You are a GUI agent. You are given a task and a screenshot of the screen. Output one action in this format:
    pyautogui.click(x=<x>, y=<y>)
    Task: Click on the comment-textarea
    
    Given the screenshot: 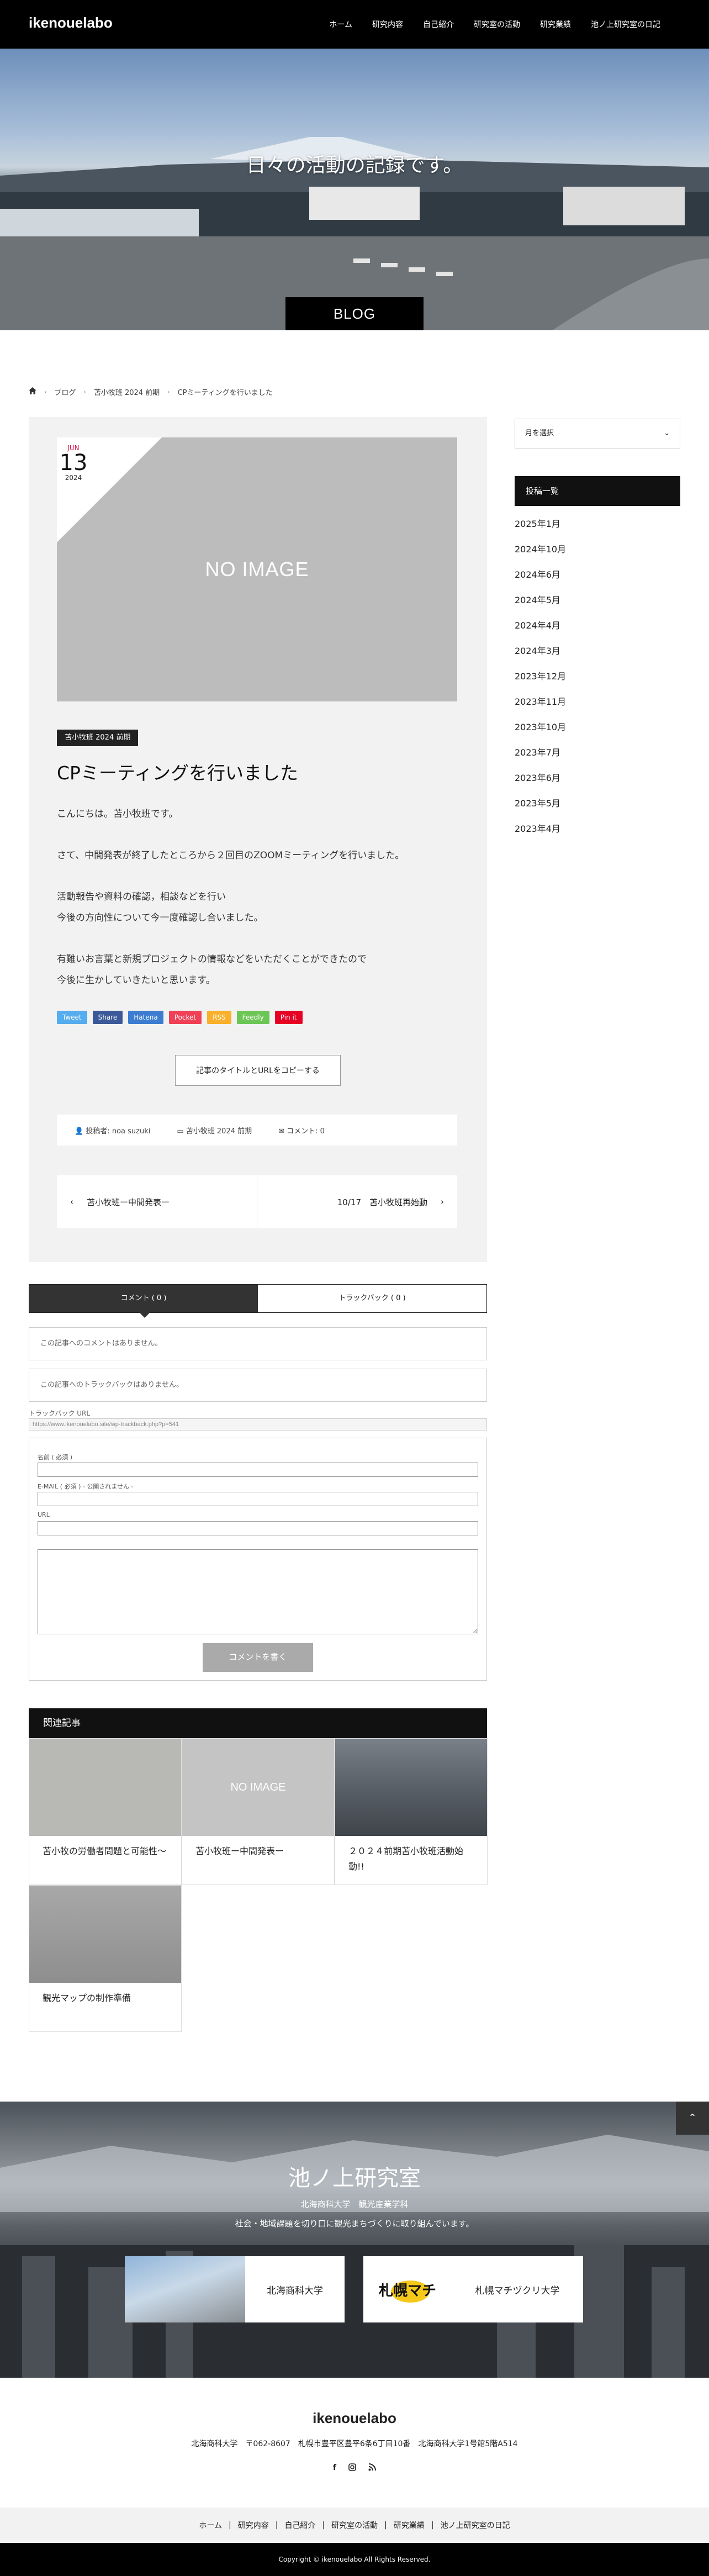 What is the action you would take?
    pyautogui.click(x=258, y=1591)
    